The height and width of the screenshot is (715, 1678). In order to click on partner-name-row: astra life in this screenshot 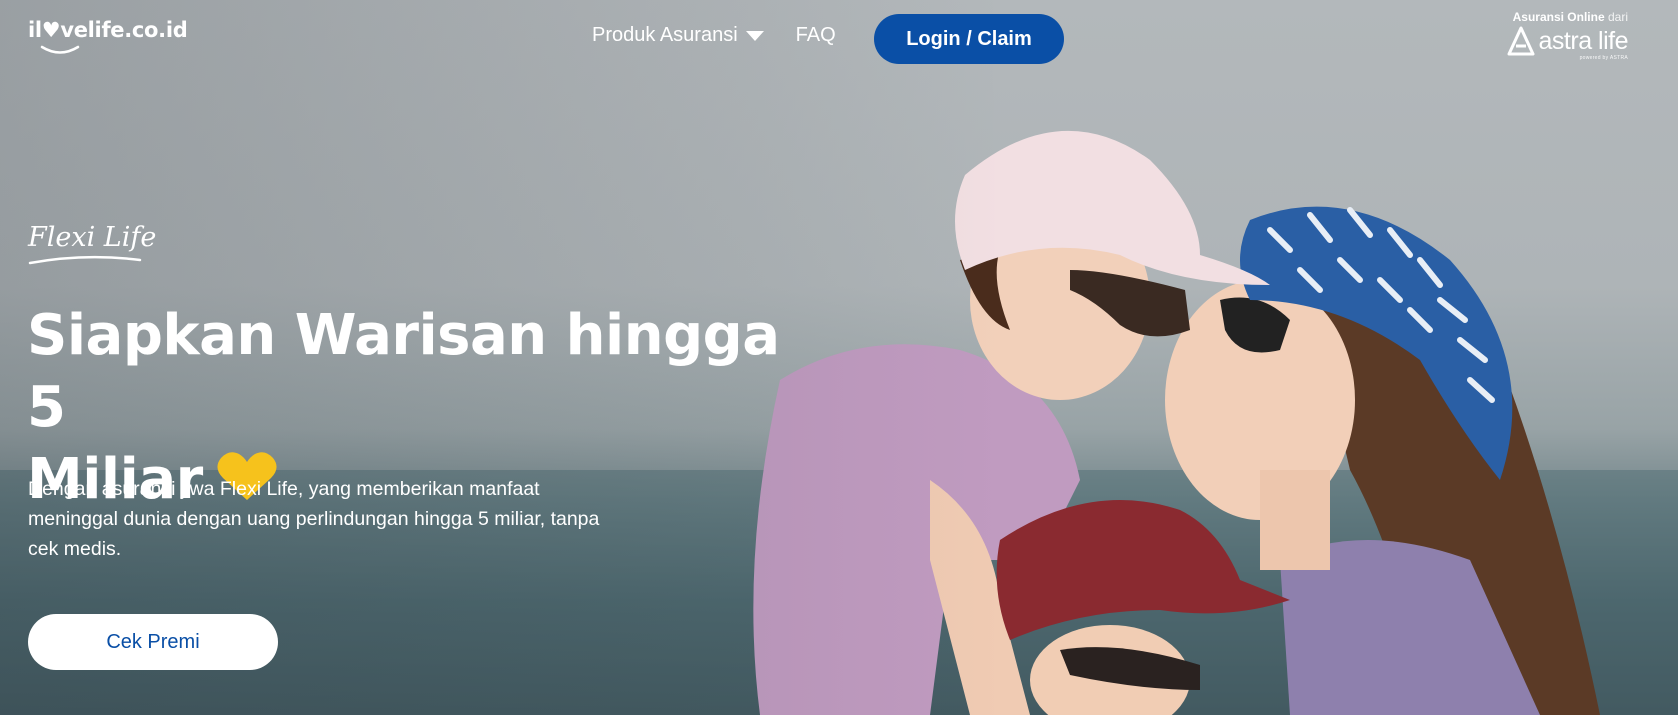, I will do `click(1568, 41)`.